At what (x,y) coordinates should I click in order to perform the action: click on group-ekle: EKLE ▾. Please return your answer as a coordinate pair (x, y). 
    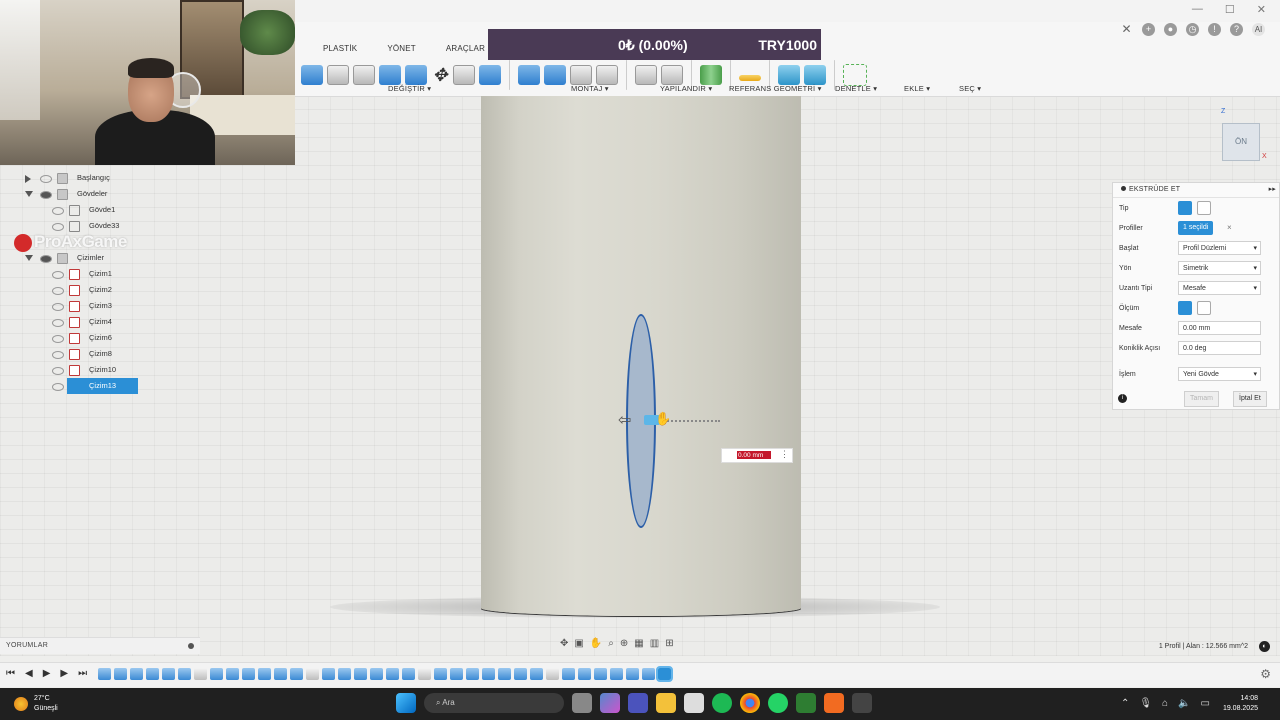
    Looking at the image, I should click on (917, 88).